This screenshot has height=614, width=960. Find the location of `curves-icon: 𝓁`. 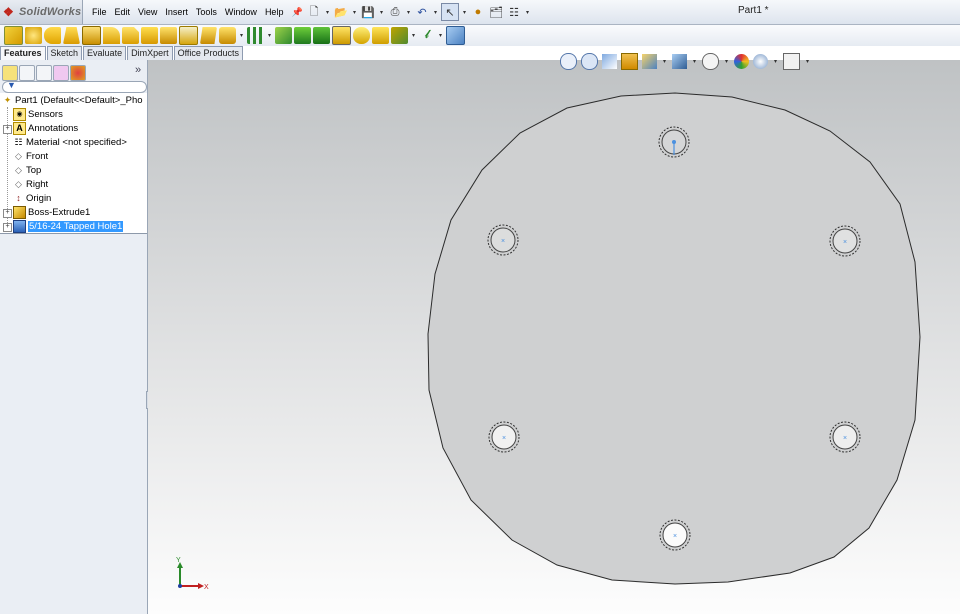

curves-icon: 𝓁 is located at coordinates (427, 36).